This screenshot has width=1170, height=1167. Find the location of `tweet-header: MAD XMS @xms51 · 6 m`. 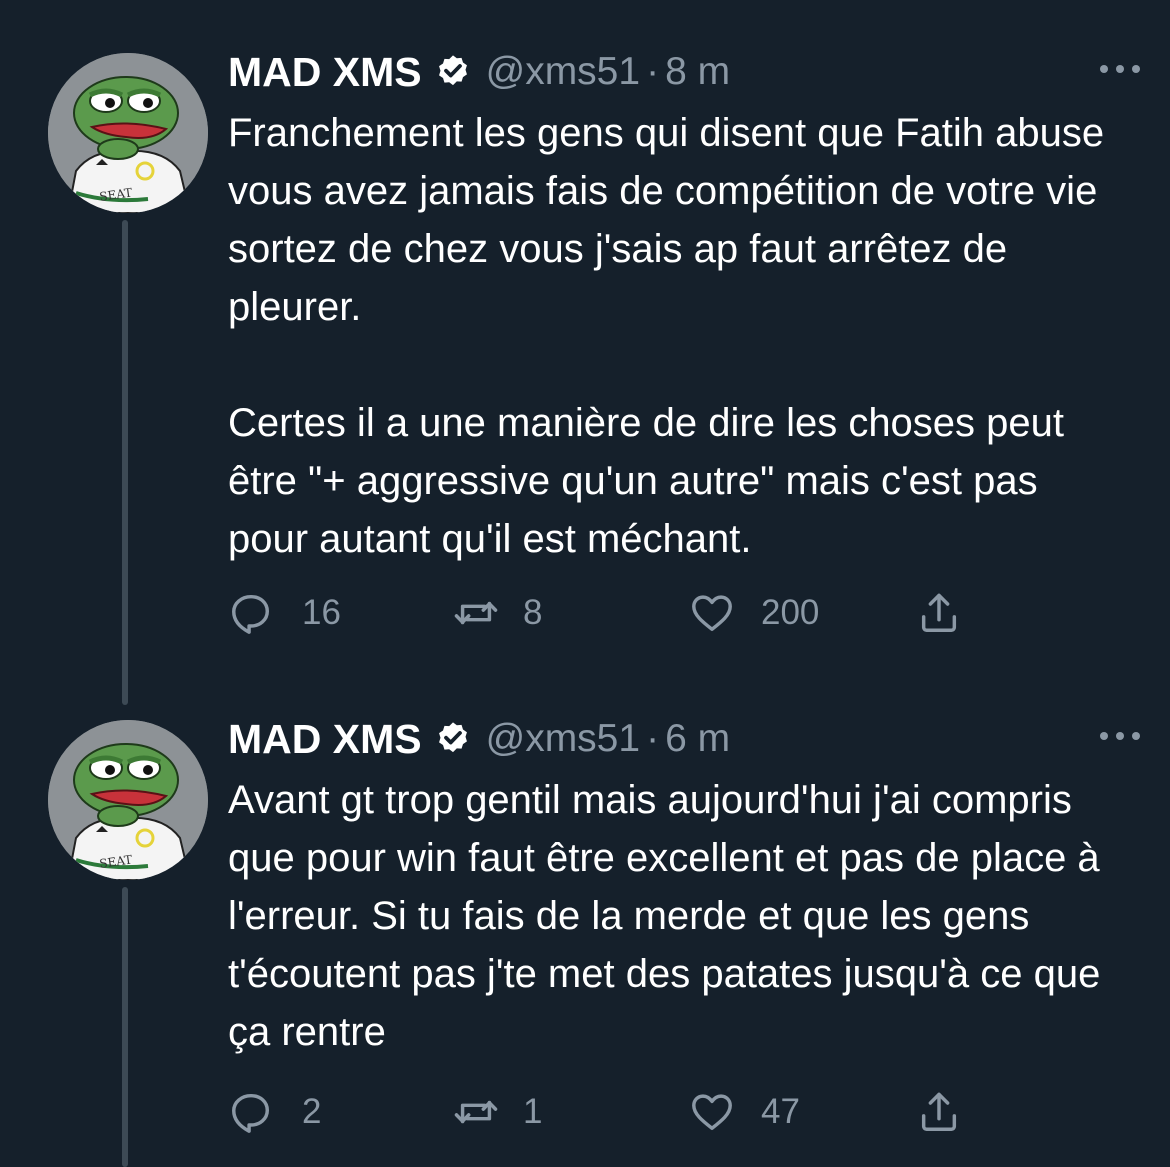

tweet-header: MAD XMS @xms51 · 6 m is located at coordinates (684, 739).